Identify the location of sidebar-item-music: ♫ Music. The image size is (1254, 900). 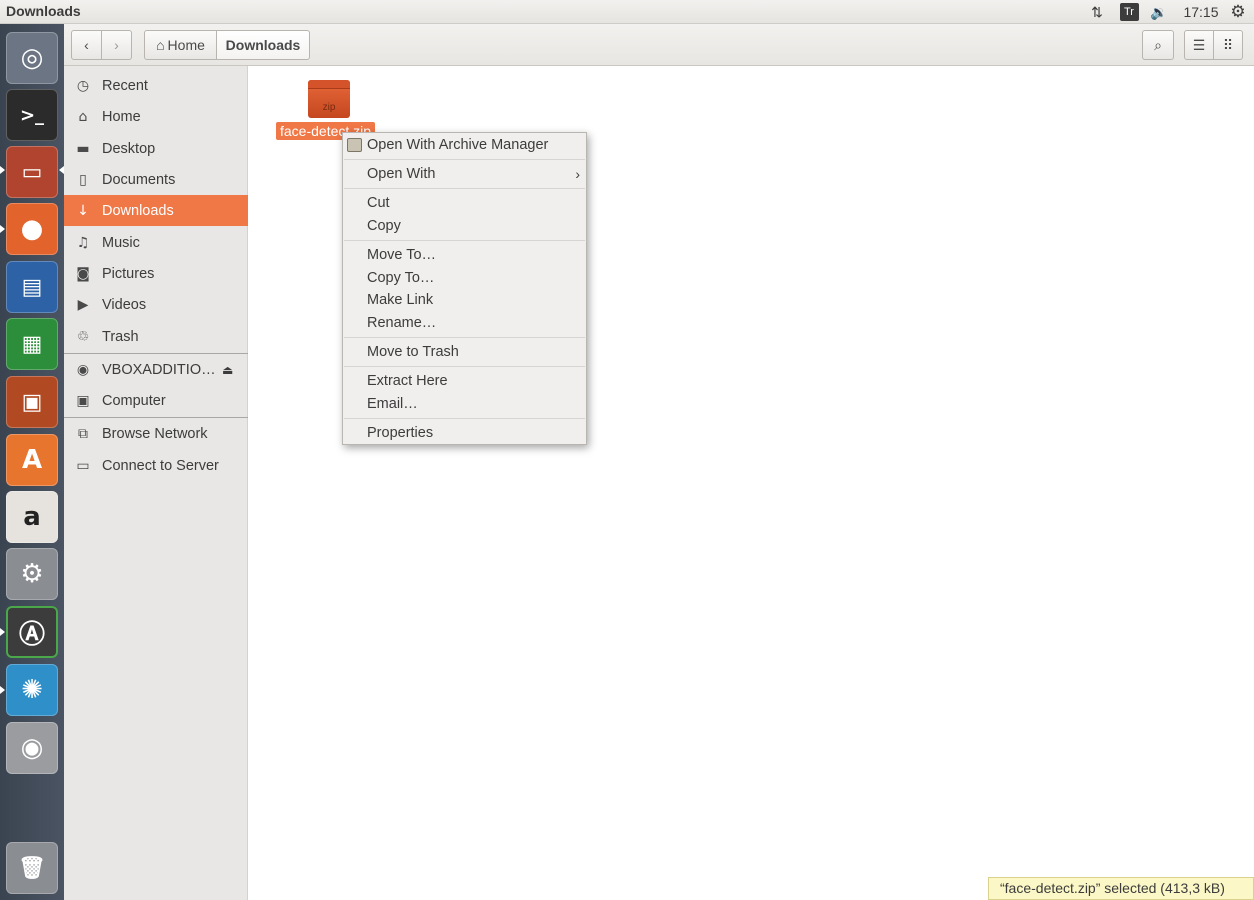
(156, 242).